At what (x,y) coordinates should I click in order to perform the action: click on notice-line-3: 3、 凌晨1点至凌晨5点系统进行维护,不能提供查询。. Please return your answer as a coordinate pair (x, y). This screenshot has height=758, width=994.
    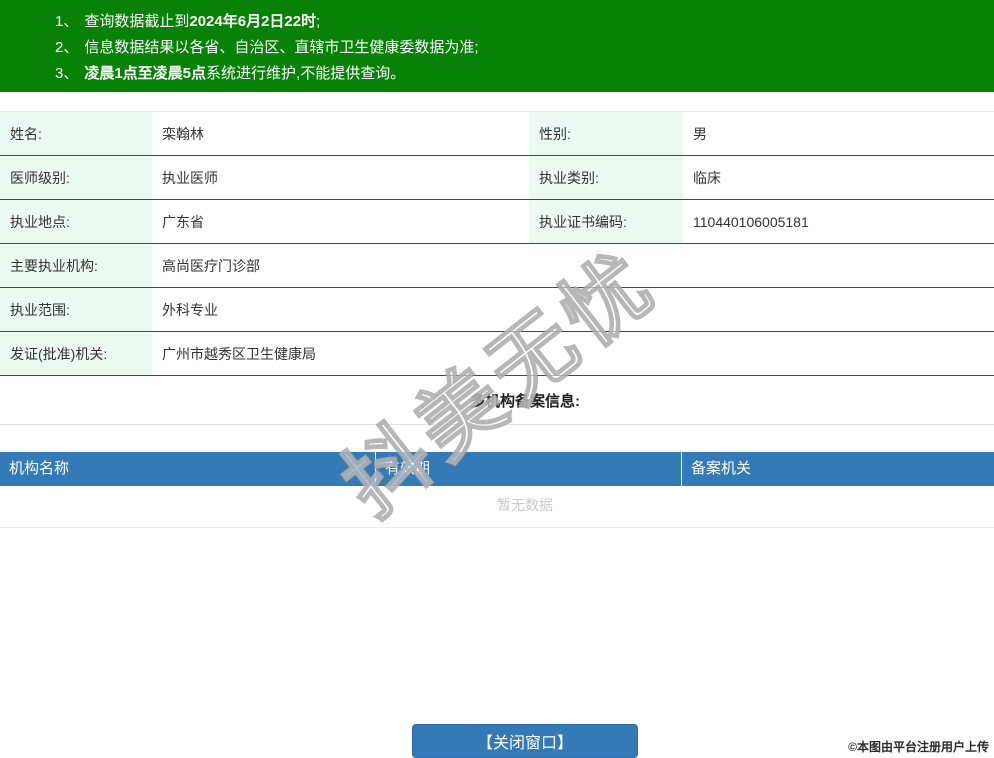
    Looking at the image, I should click on (524, 74).